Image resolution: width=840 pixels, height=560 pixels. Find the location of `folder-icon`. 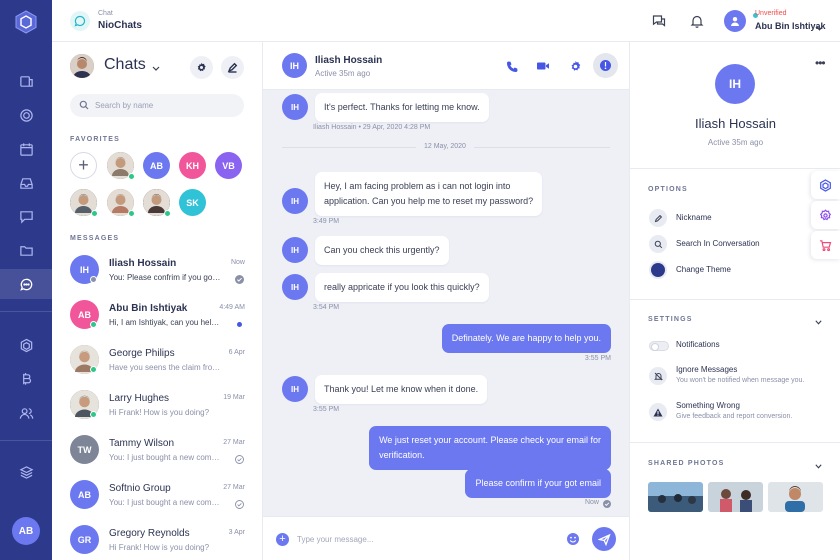

folder-icon is located at coordinates (26, 250).